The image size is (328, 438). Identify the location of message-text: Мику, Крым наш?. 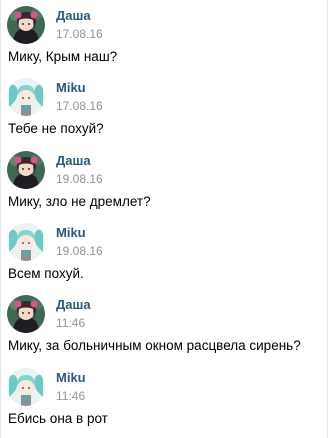
(63, 56).